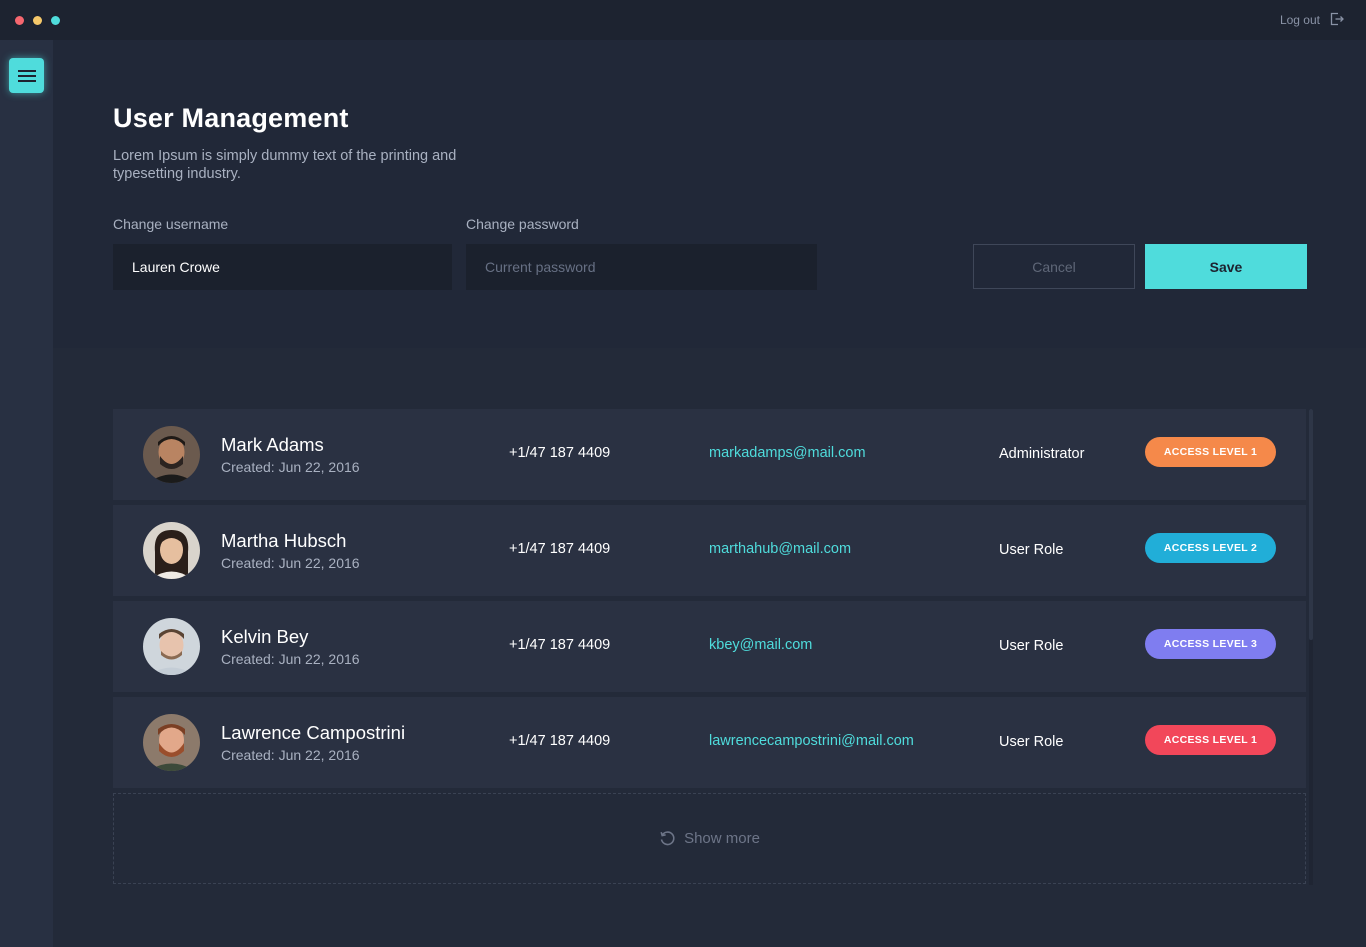 This screenshot has width=1366, height=947. Describe the element at coordinates (1226, 266) in the screenshot. I see `save-button: Save` at that location.